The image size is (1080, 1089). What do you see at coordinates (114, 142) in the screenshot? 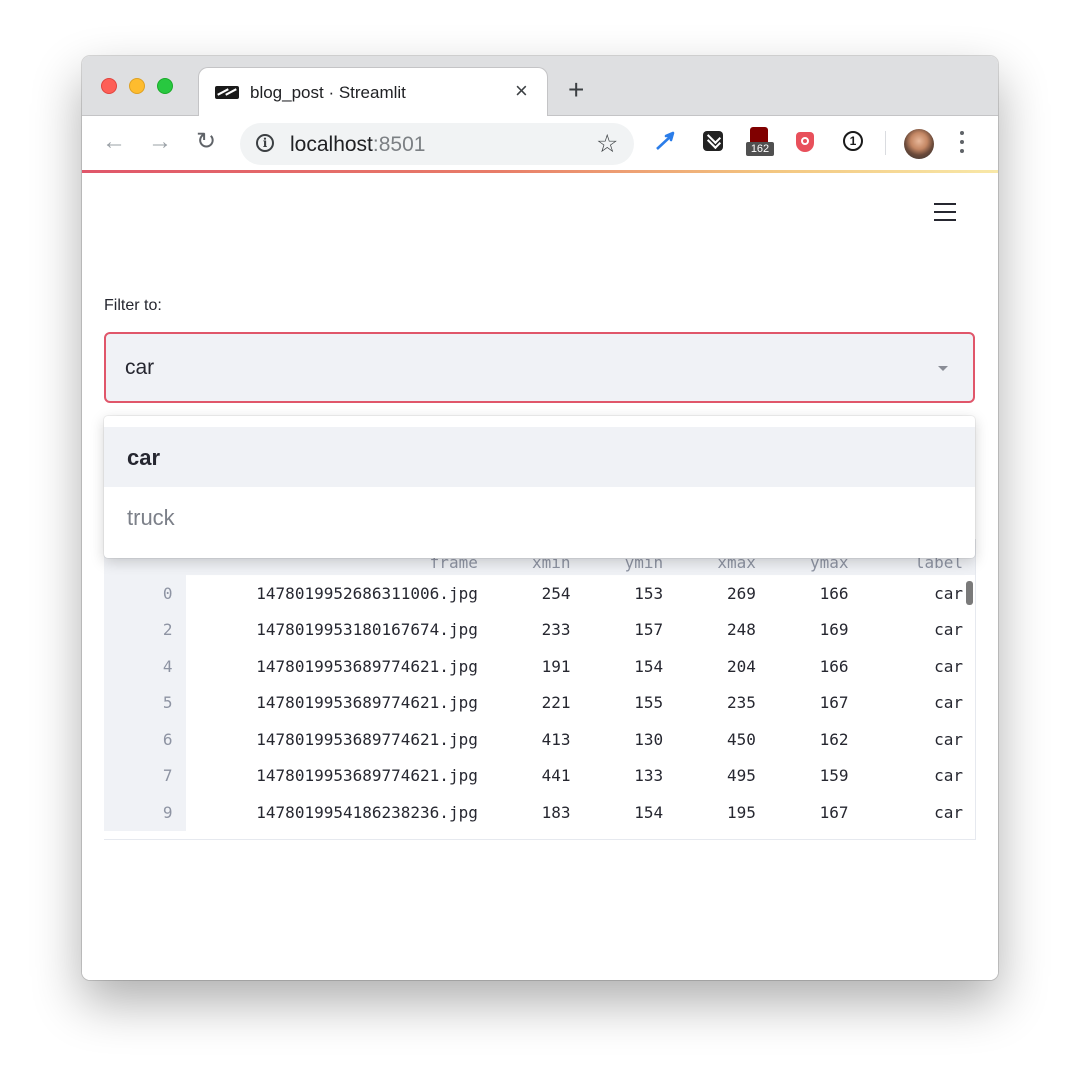
I see `back-arrow-icon: ←` at bounding box center [114, 142].